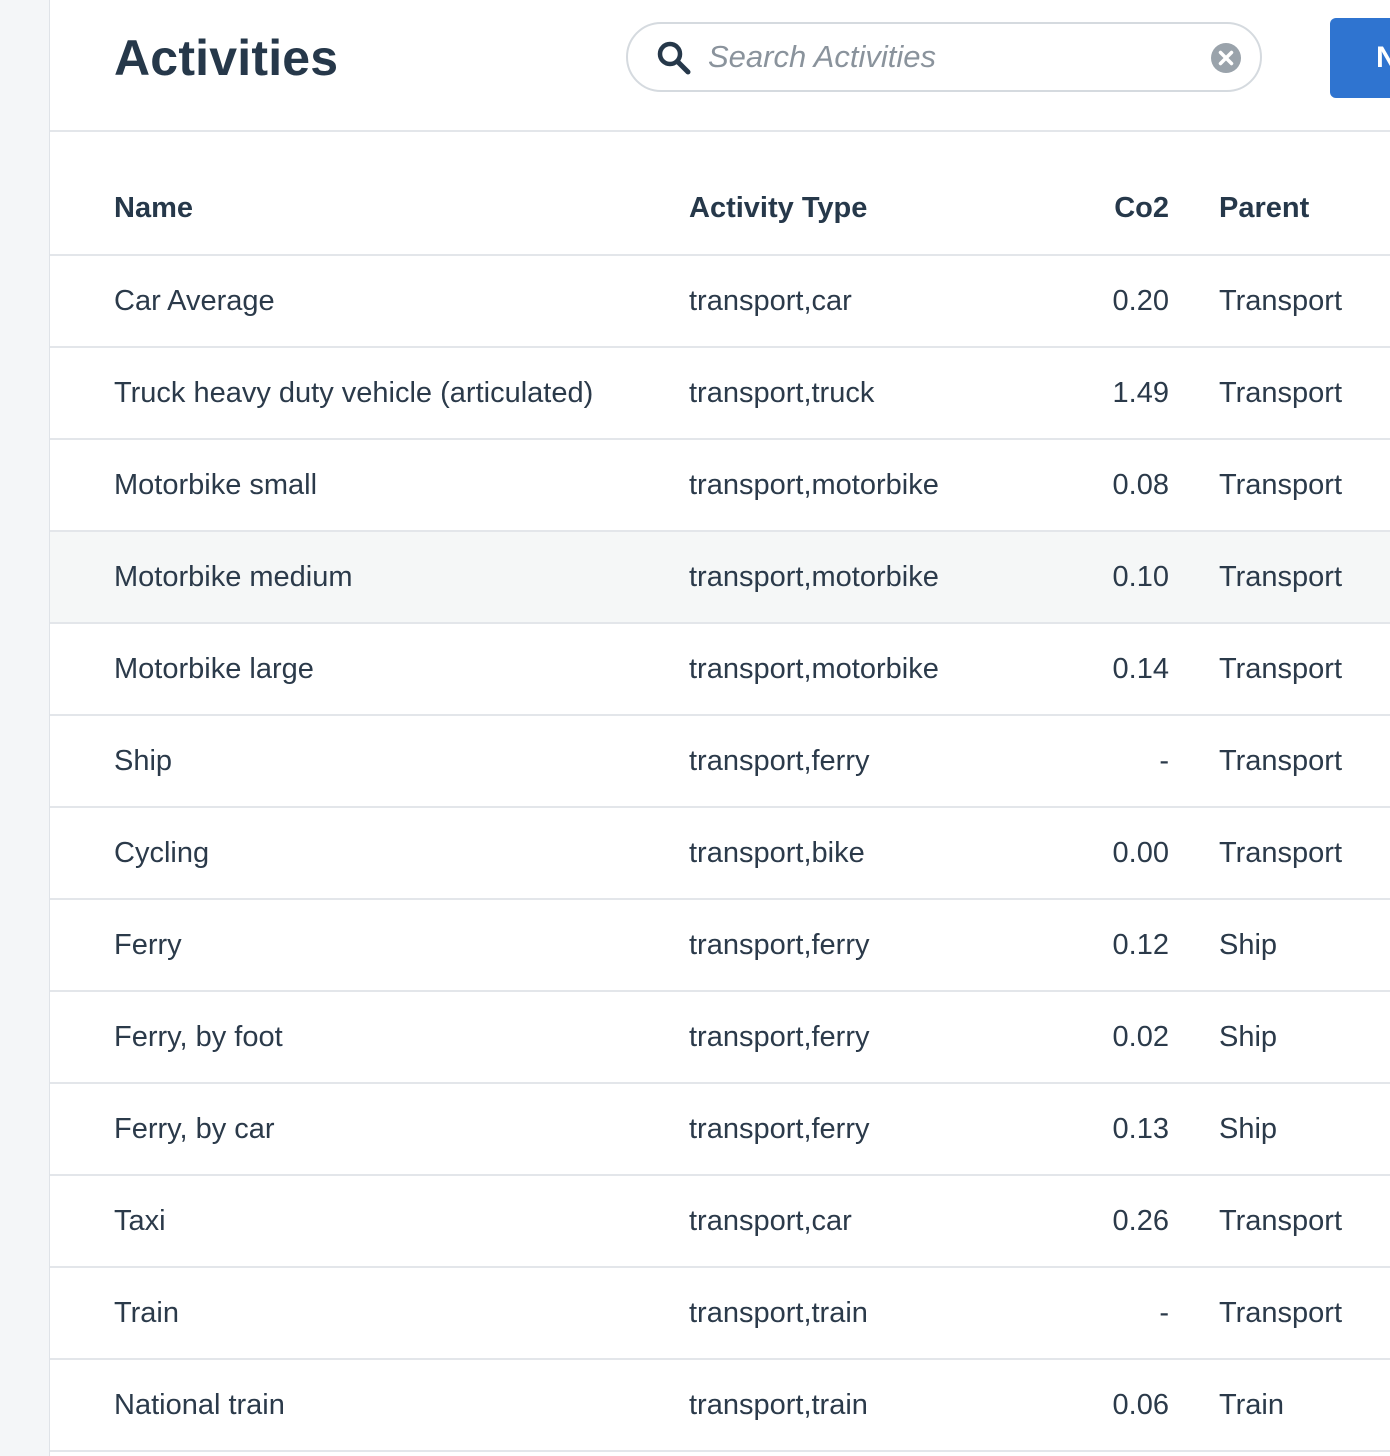  Describe the element at coordinates (401, 577) in the screenshot. I see `cell-name: Motorbike medium` at that location.